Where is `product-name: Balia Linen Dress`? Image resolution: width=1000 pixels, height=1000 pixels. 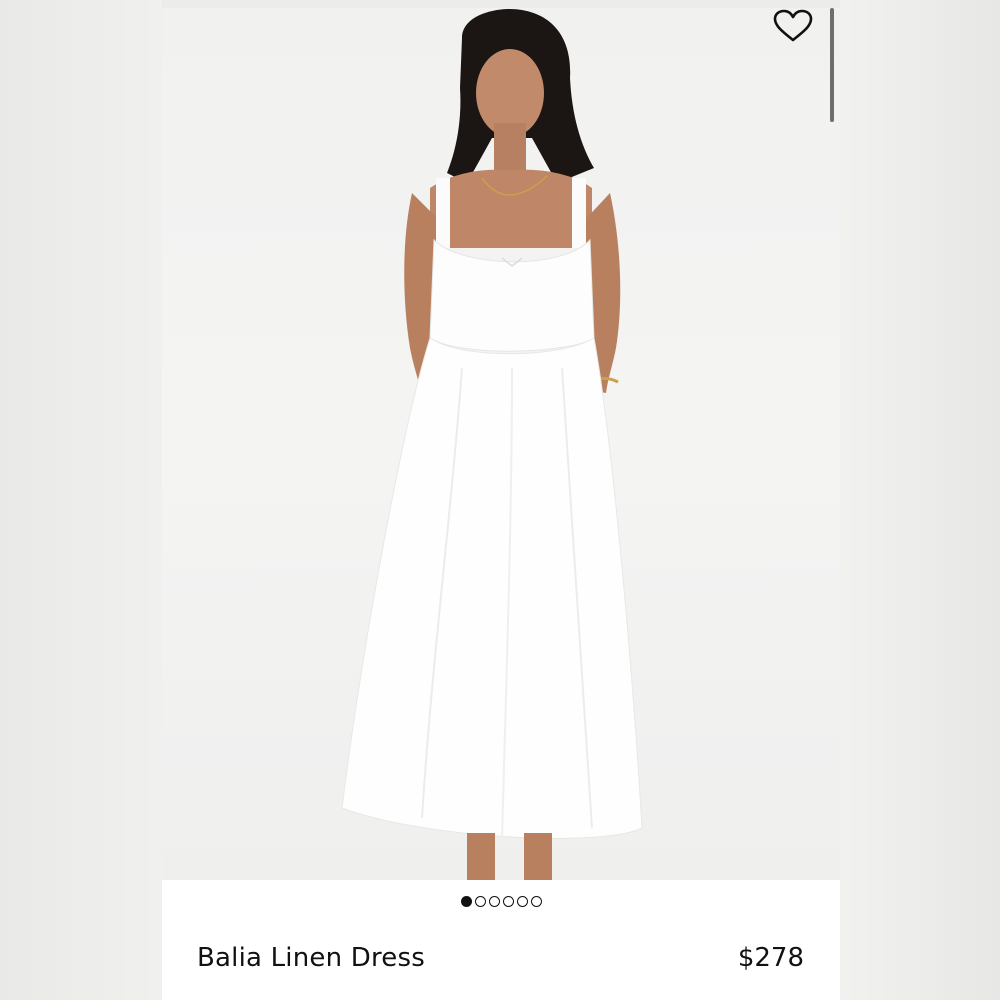
product-name: Balia Linen Dress is located at coordinates (311, 958).